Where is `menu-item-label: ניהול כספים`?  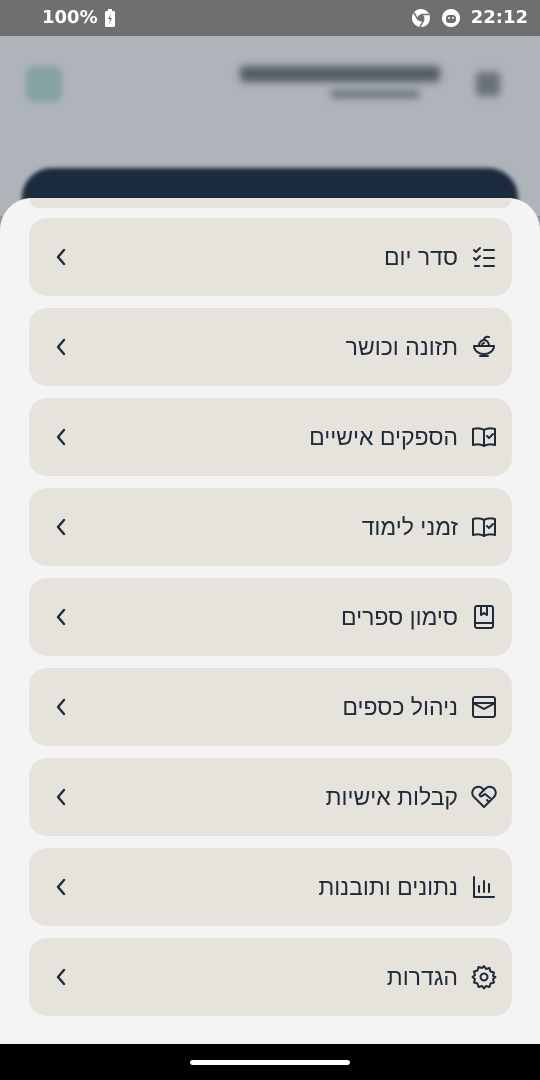 menu-item-label: ניהול כספים is located at coordinates (400, 706).